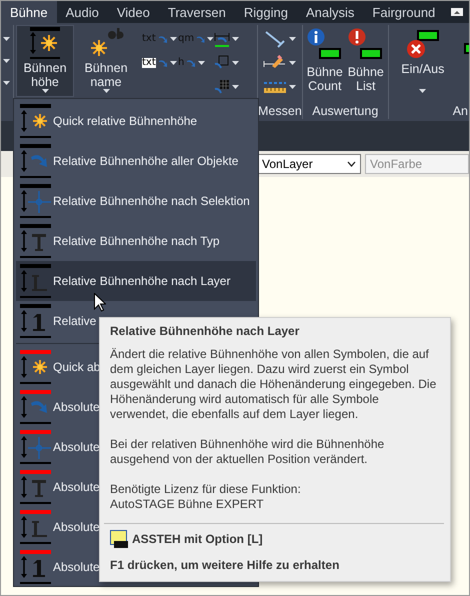 Image resolution: width=470 pixels, height=596 pixels. I want to click on help-hint: F1 drücken, um weitere Hilfe zu erhalten, so click(225, 565).